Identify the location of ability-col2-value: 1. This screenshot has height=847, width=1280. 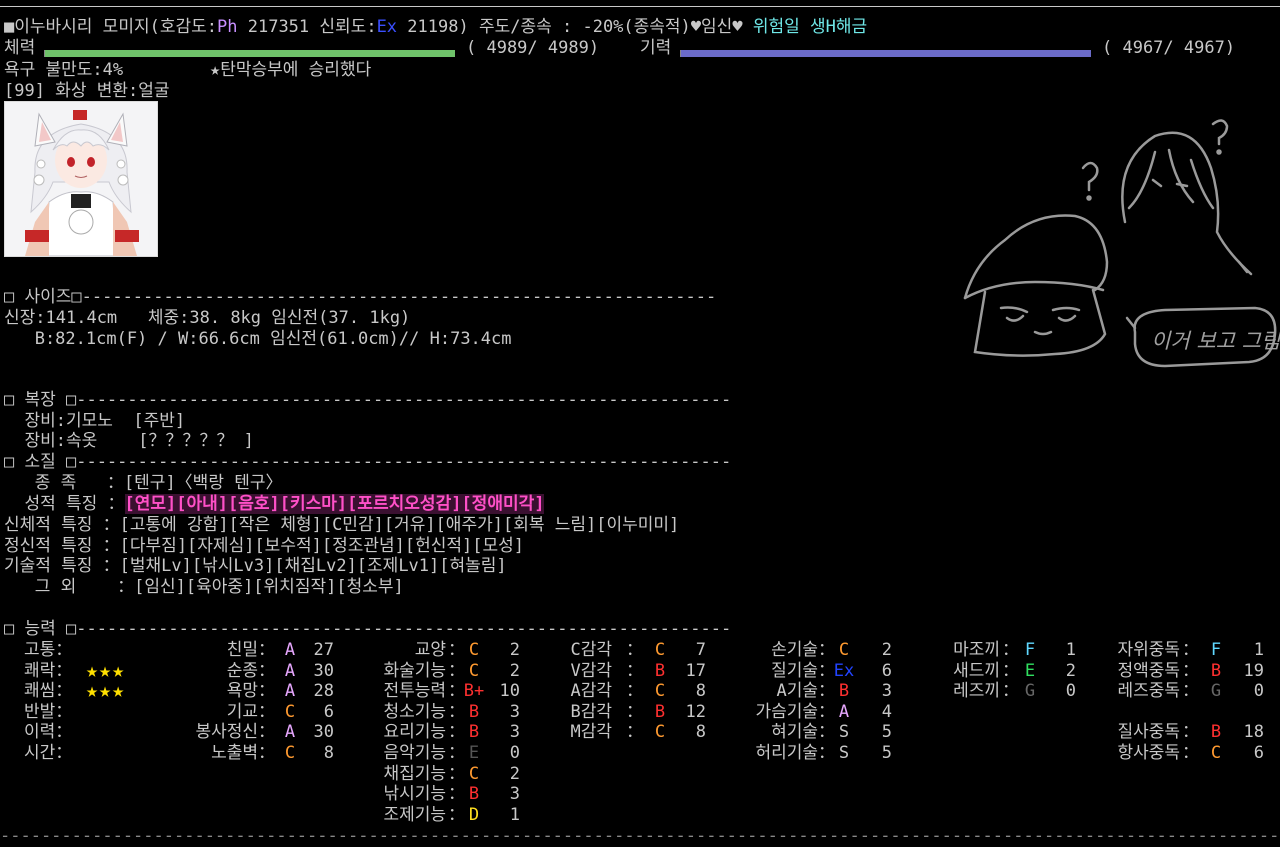
(514, 814).